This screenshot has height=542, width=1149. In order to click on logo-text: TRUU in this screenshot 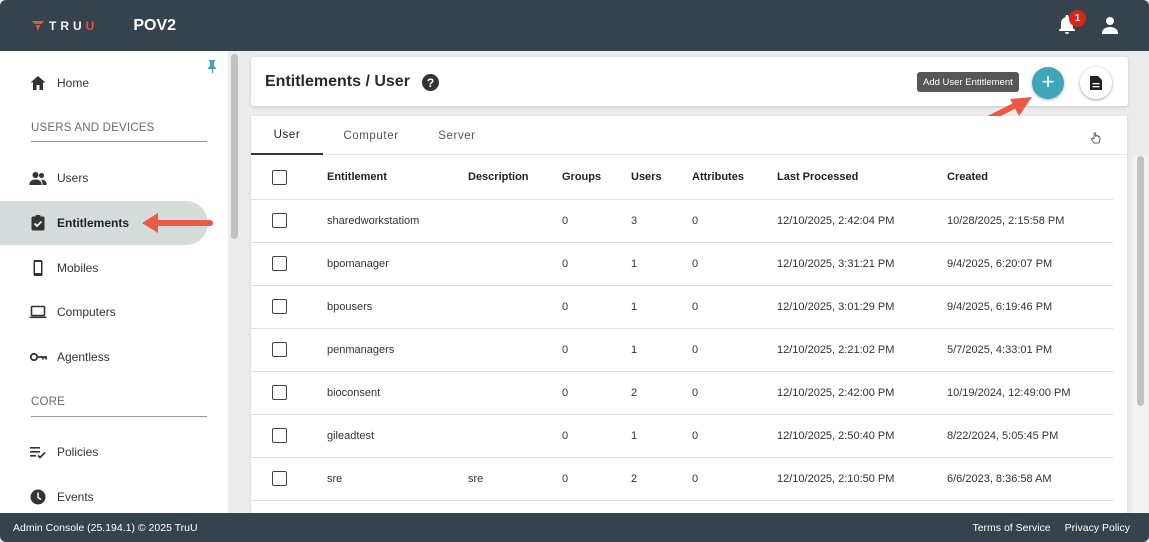, I will do `click(74, 25)`.